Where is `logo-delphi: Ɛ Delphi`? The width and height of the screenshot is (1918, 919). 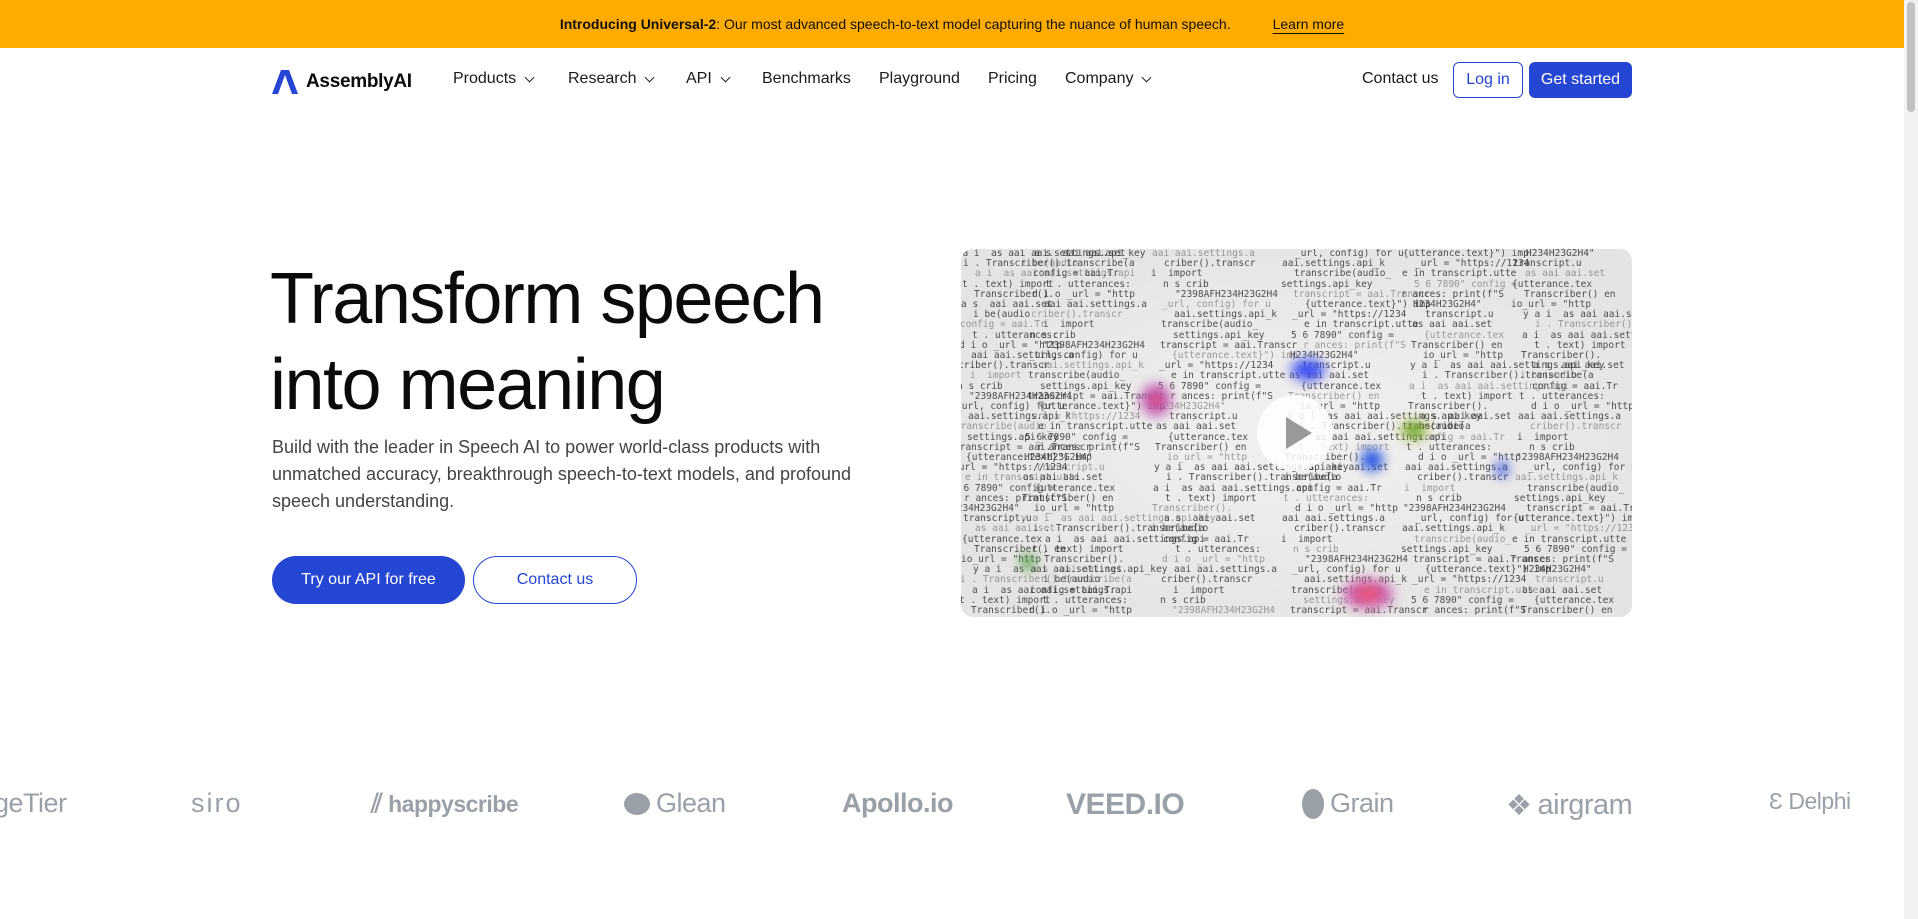
logo-delphi: Ɛ Delphi is located at coordinates (1810, 801).